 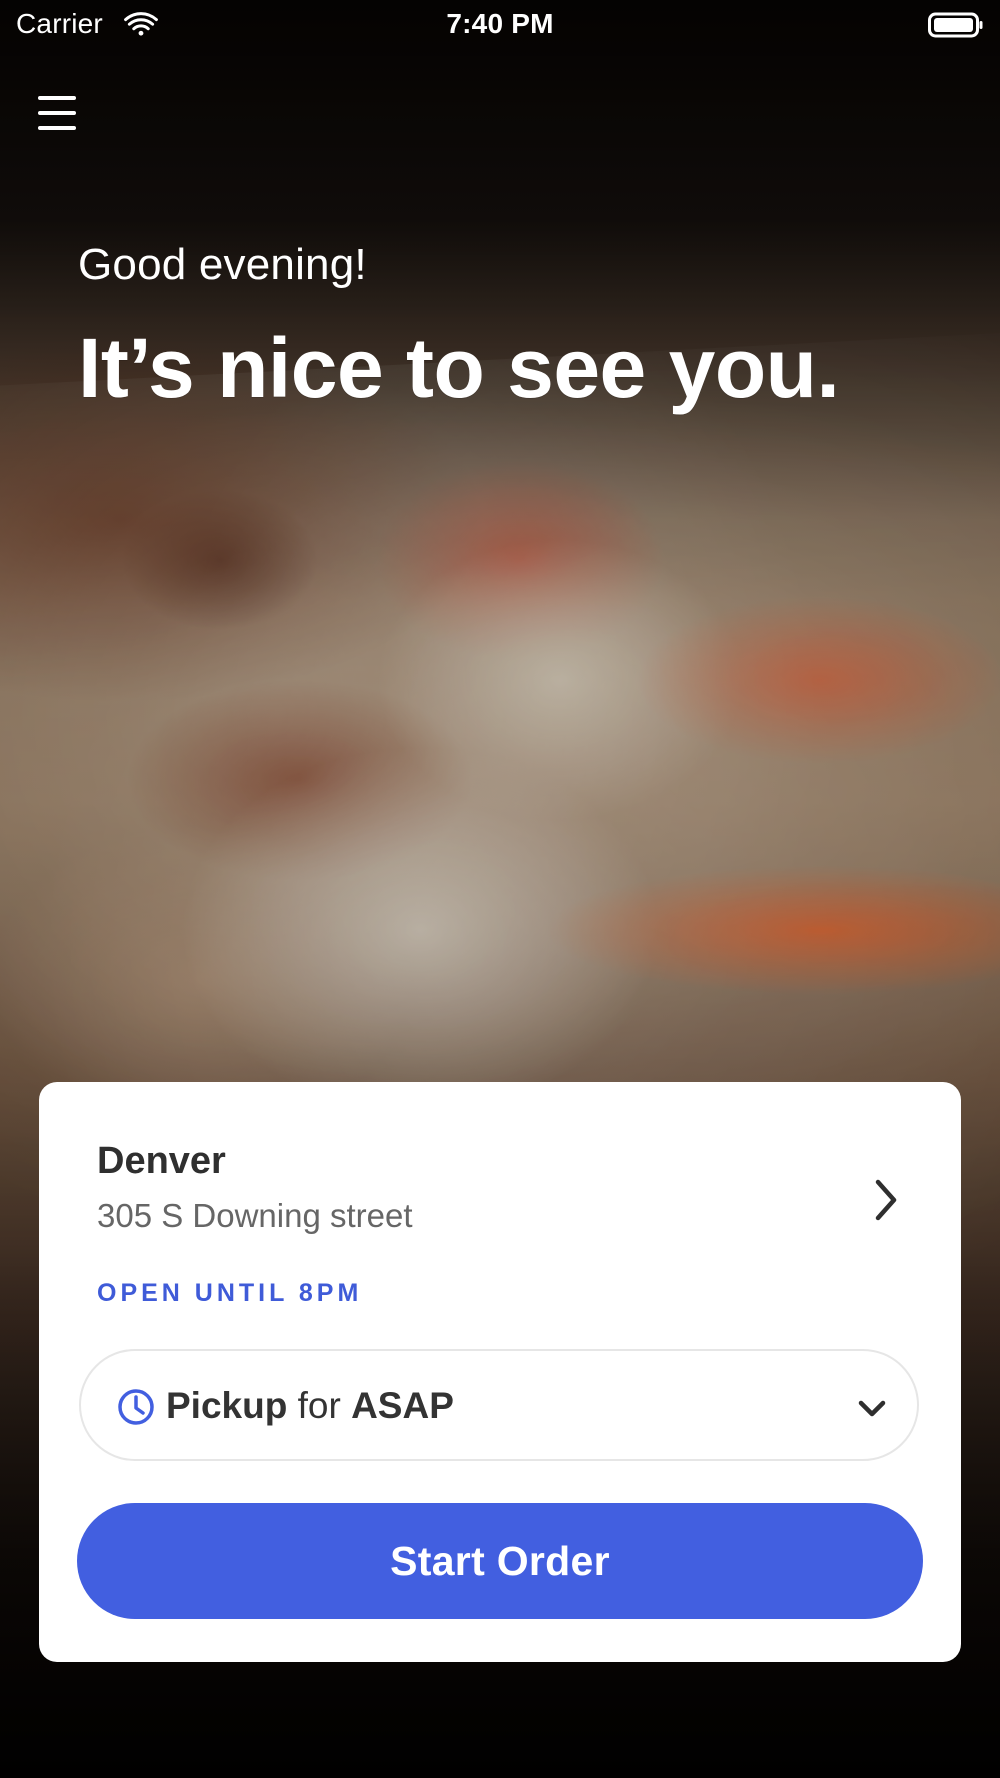 I want to click on location-address: 305 S Downing street, so click(x=255, y=1215).